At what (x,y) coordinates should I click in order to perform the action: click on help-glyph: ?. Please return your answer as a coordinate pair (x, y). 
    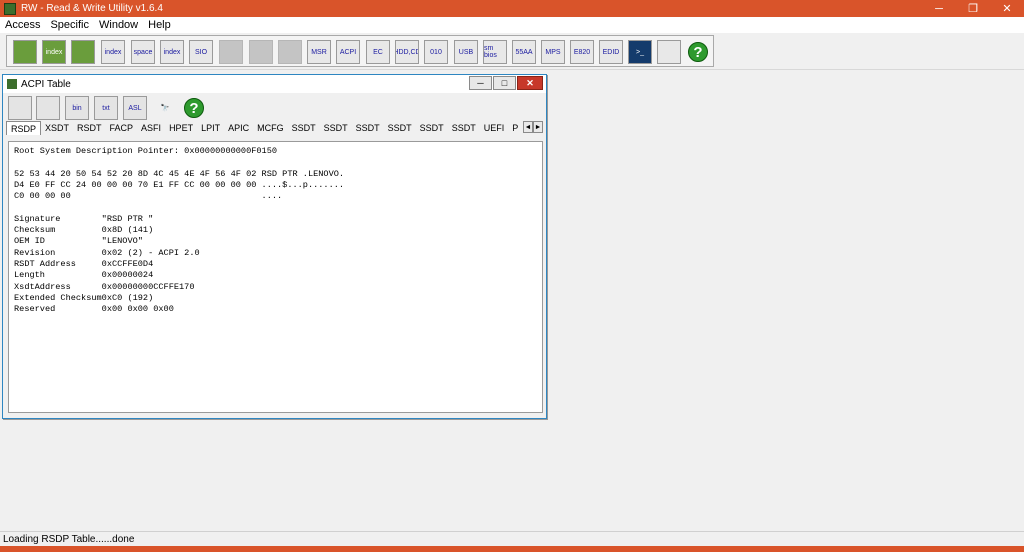
    Looking at the image, I should click on (698, 52).